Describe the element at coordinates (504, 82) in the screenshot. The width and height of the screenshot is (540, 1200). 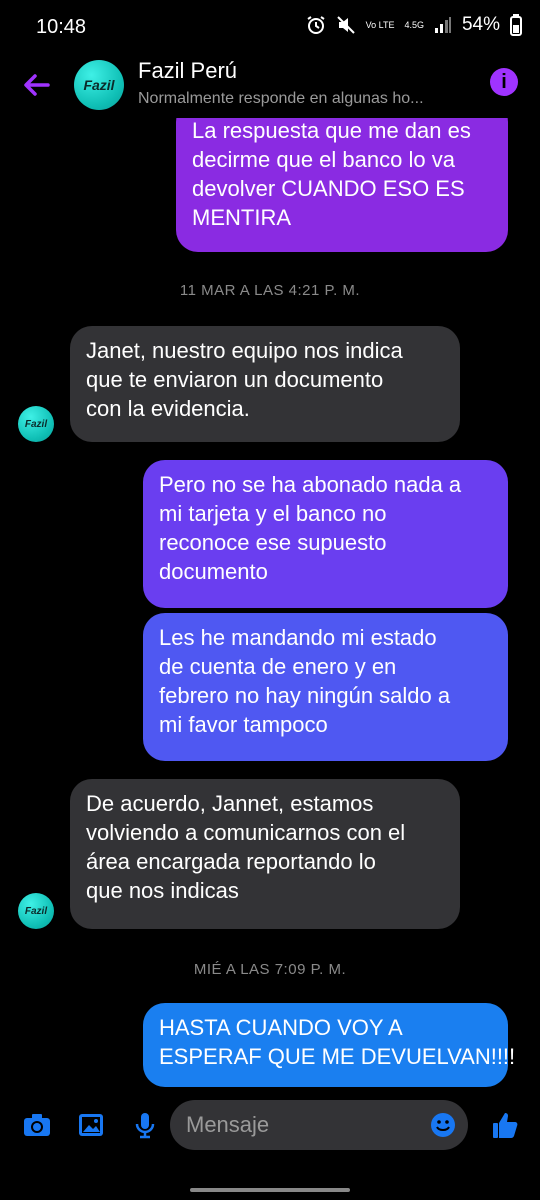
I see `info-icon: i` at that location.